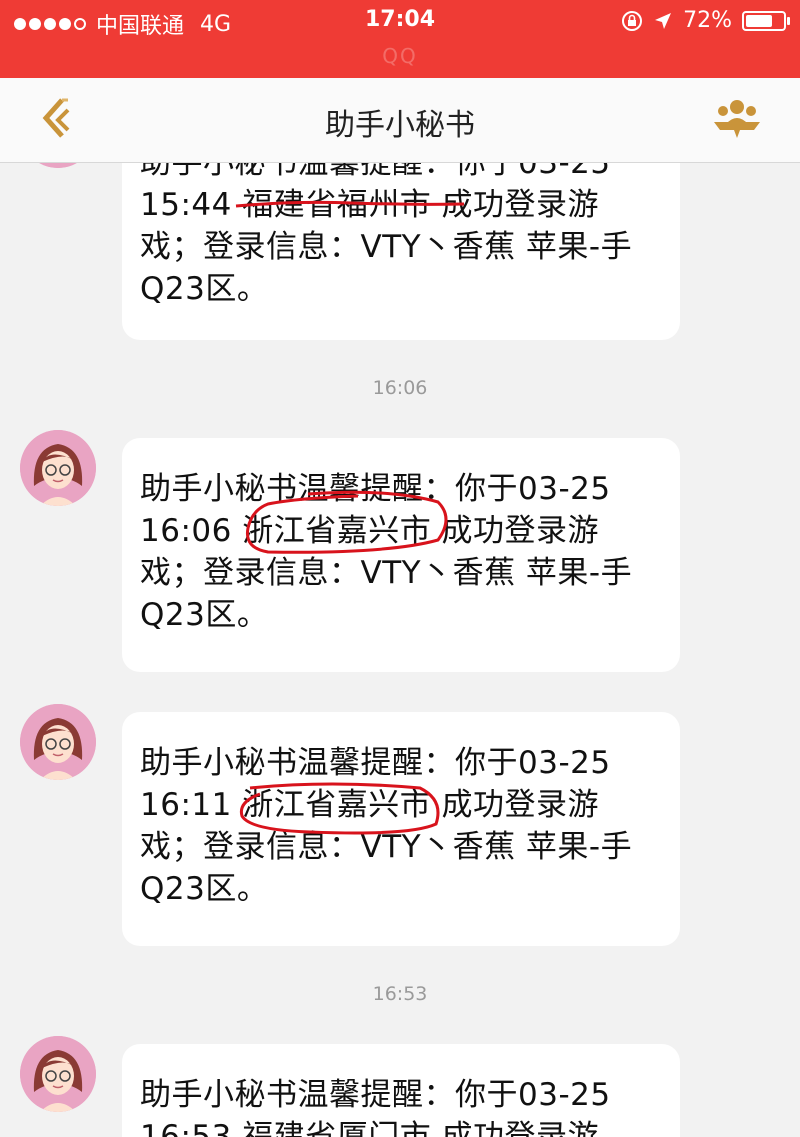 The height and width of the screenshot is (1137, 800). Describe the element at coordinates (663, 20) in the screenshot. I see `location-icon` at that location.